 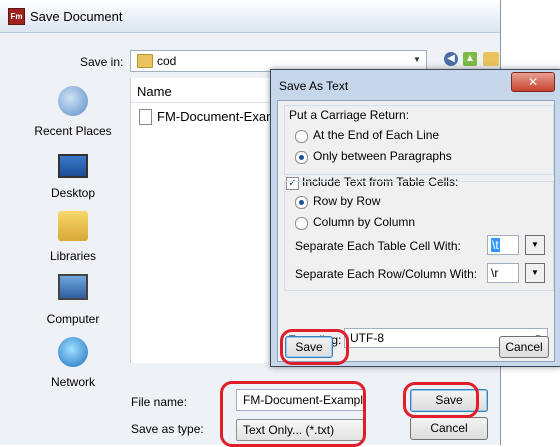 I want to click on nav-item-desktop: Desktop, so click(x=73, y=178).